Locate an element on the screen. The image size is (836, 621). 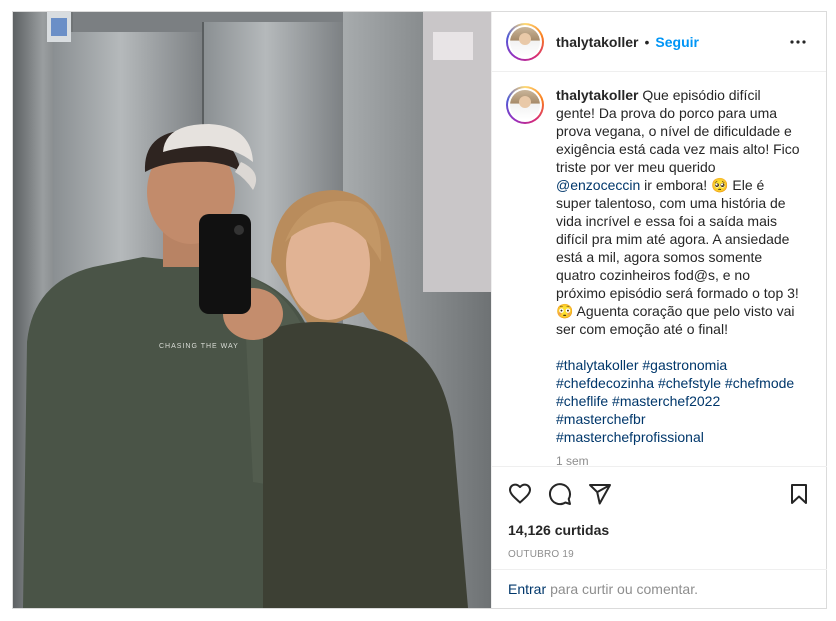
hashtag-link: #gastronomia is located at coordinates (684, 365).